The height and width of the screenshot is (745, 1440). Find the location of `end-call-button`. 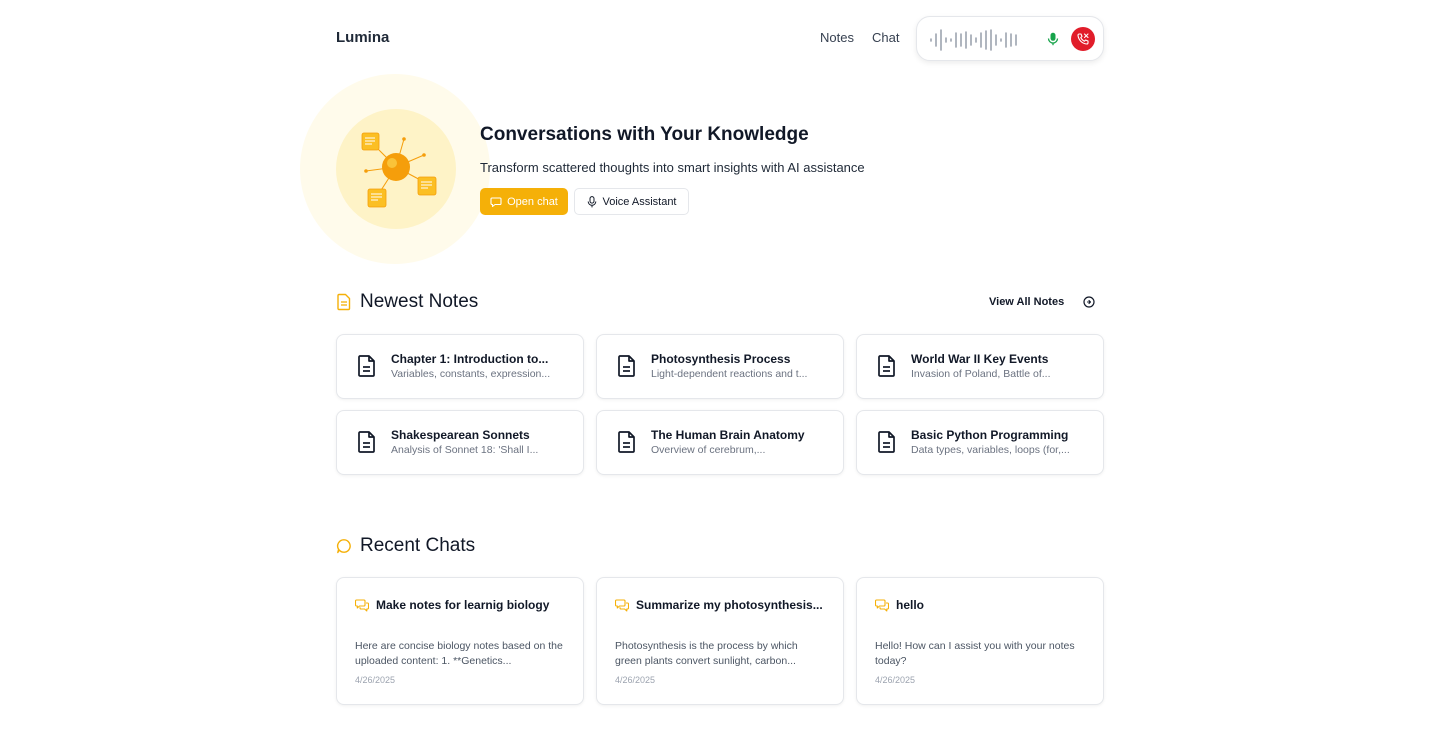

end-call-button is located at coordinates (1083, 39).